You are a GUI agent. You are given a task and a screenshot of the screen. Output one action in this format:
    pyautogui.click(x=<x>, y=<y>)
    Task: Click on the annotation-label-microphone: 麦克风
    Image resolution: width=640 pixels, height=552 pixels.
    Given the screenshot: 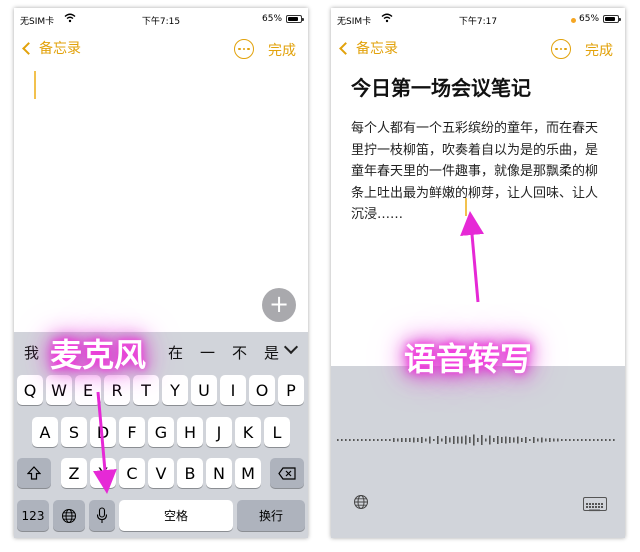 What is the action you would take?
    pyautogui.click(x=98, y=355)
    